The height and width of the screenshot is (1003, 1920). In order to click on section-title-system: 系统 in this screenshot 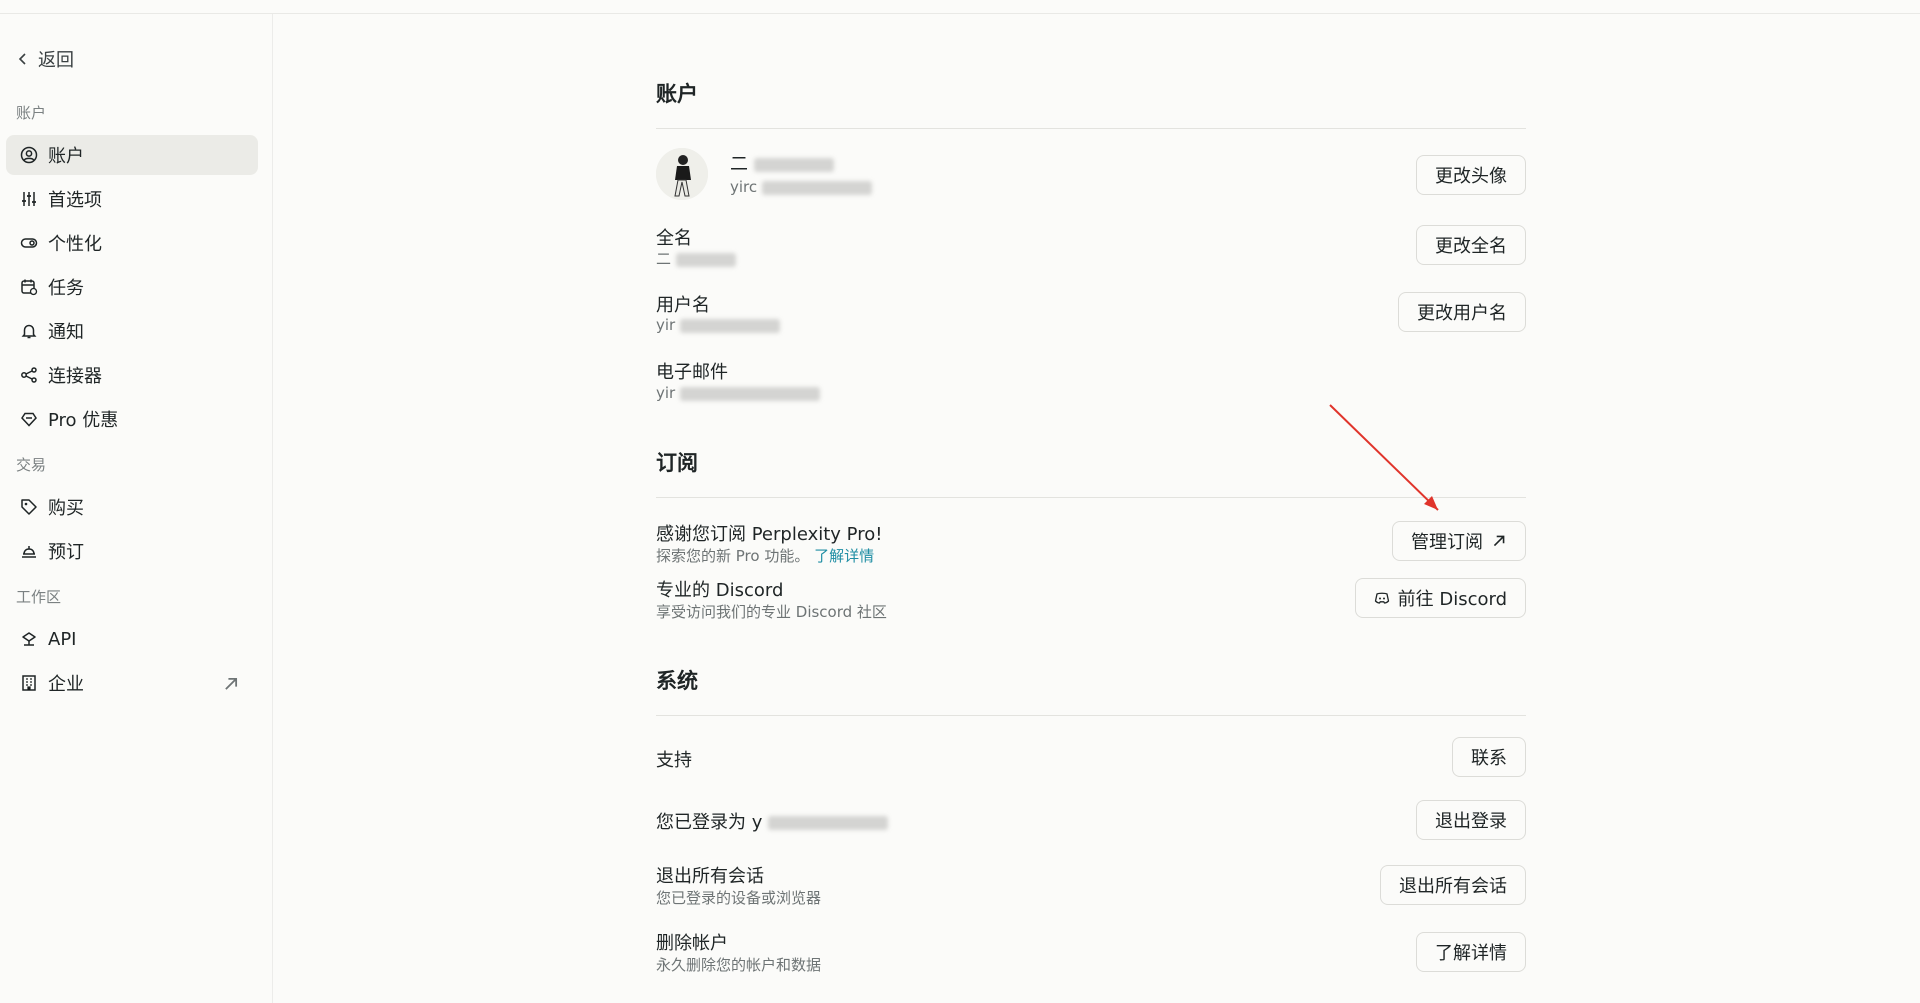, I will do `click(677, 681)`.